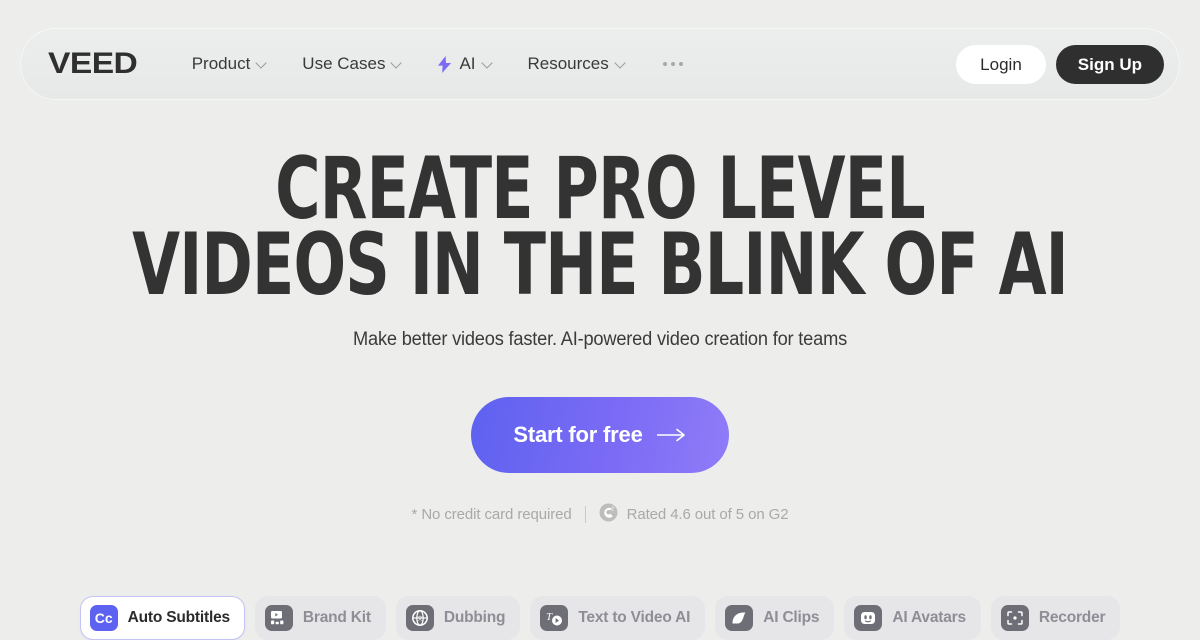 The image size is (1200, 640). I want to click on chip-brand-kit: Brand Kit, so click(320, 618).